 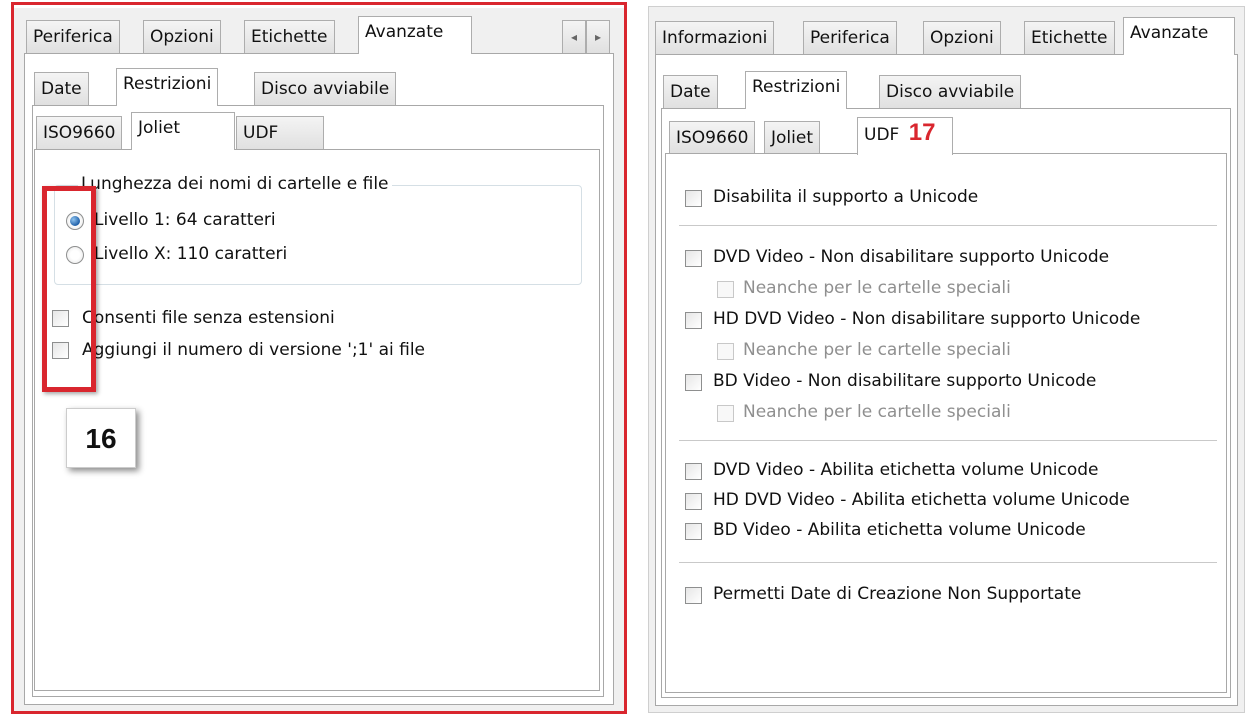 What do you see at coordinates (877, 288) in the screenshot?
I see `checkbox-dvd-special-folders-label: Neanche per le cartelle speciali` at bounding box center [877, 288].